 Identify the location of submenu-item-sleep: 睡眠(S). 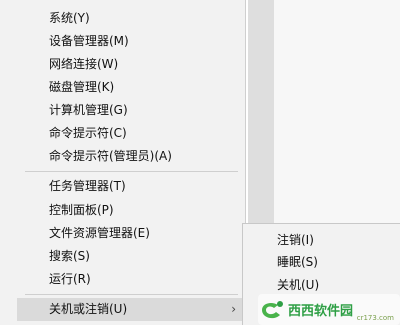
(321, 262).